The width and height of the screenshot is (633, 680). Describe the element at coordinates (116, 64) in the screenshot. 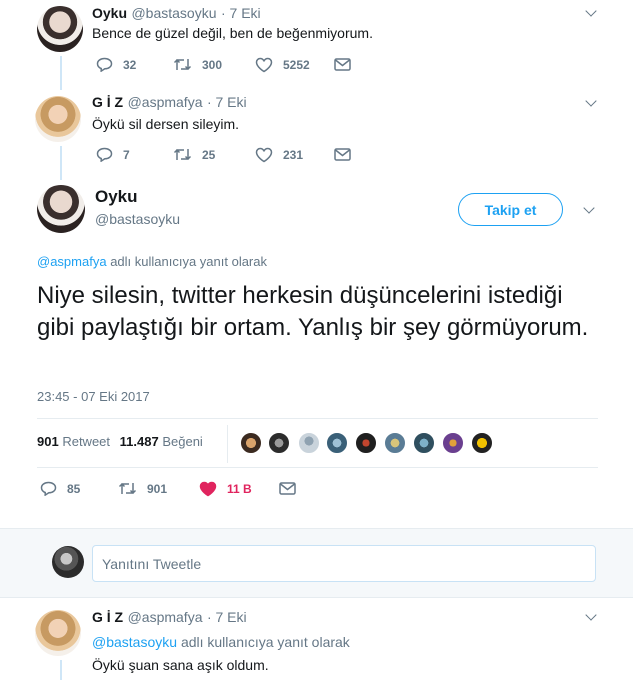

I see `reply-button: 32` at that location.